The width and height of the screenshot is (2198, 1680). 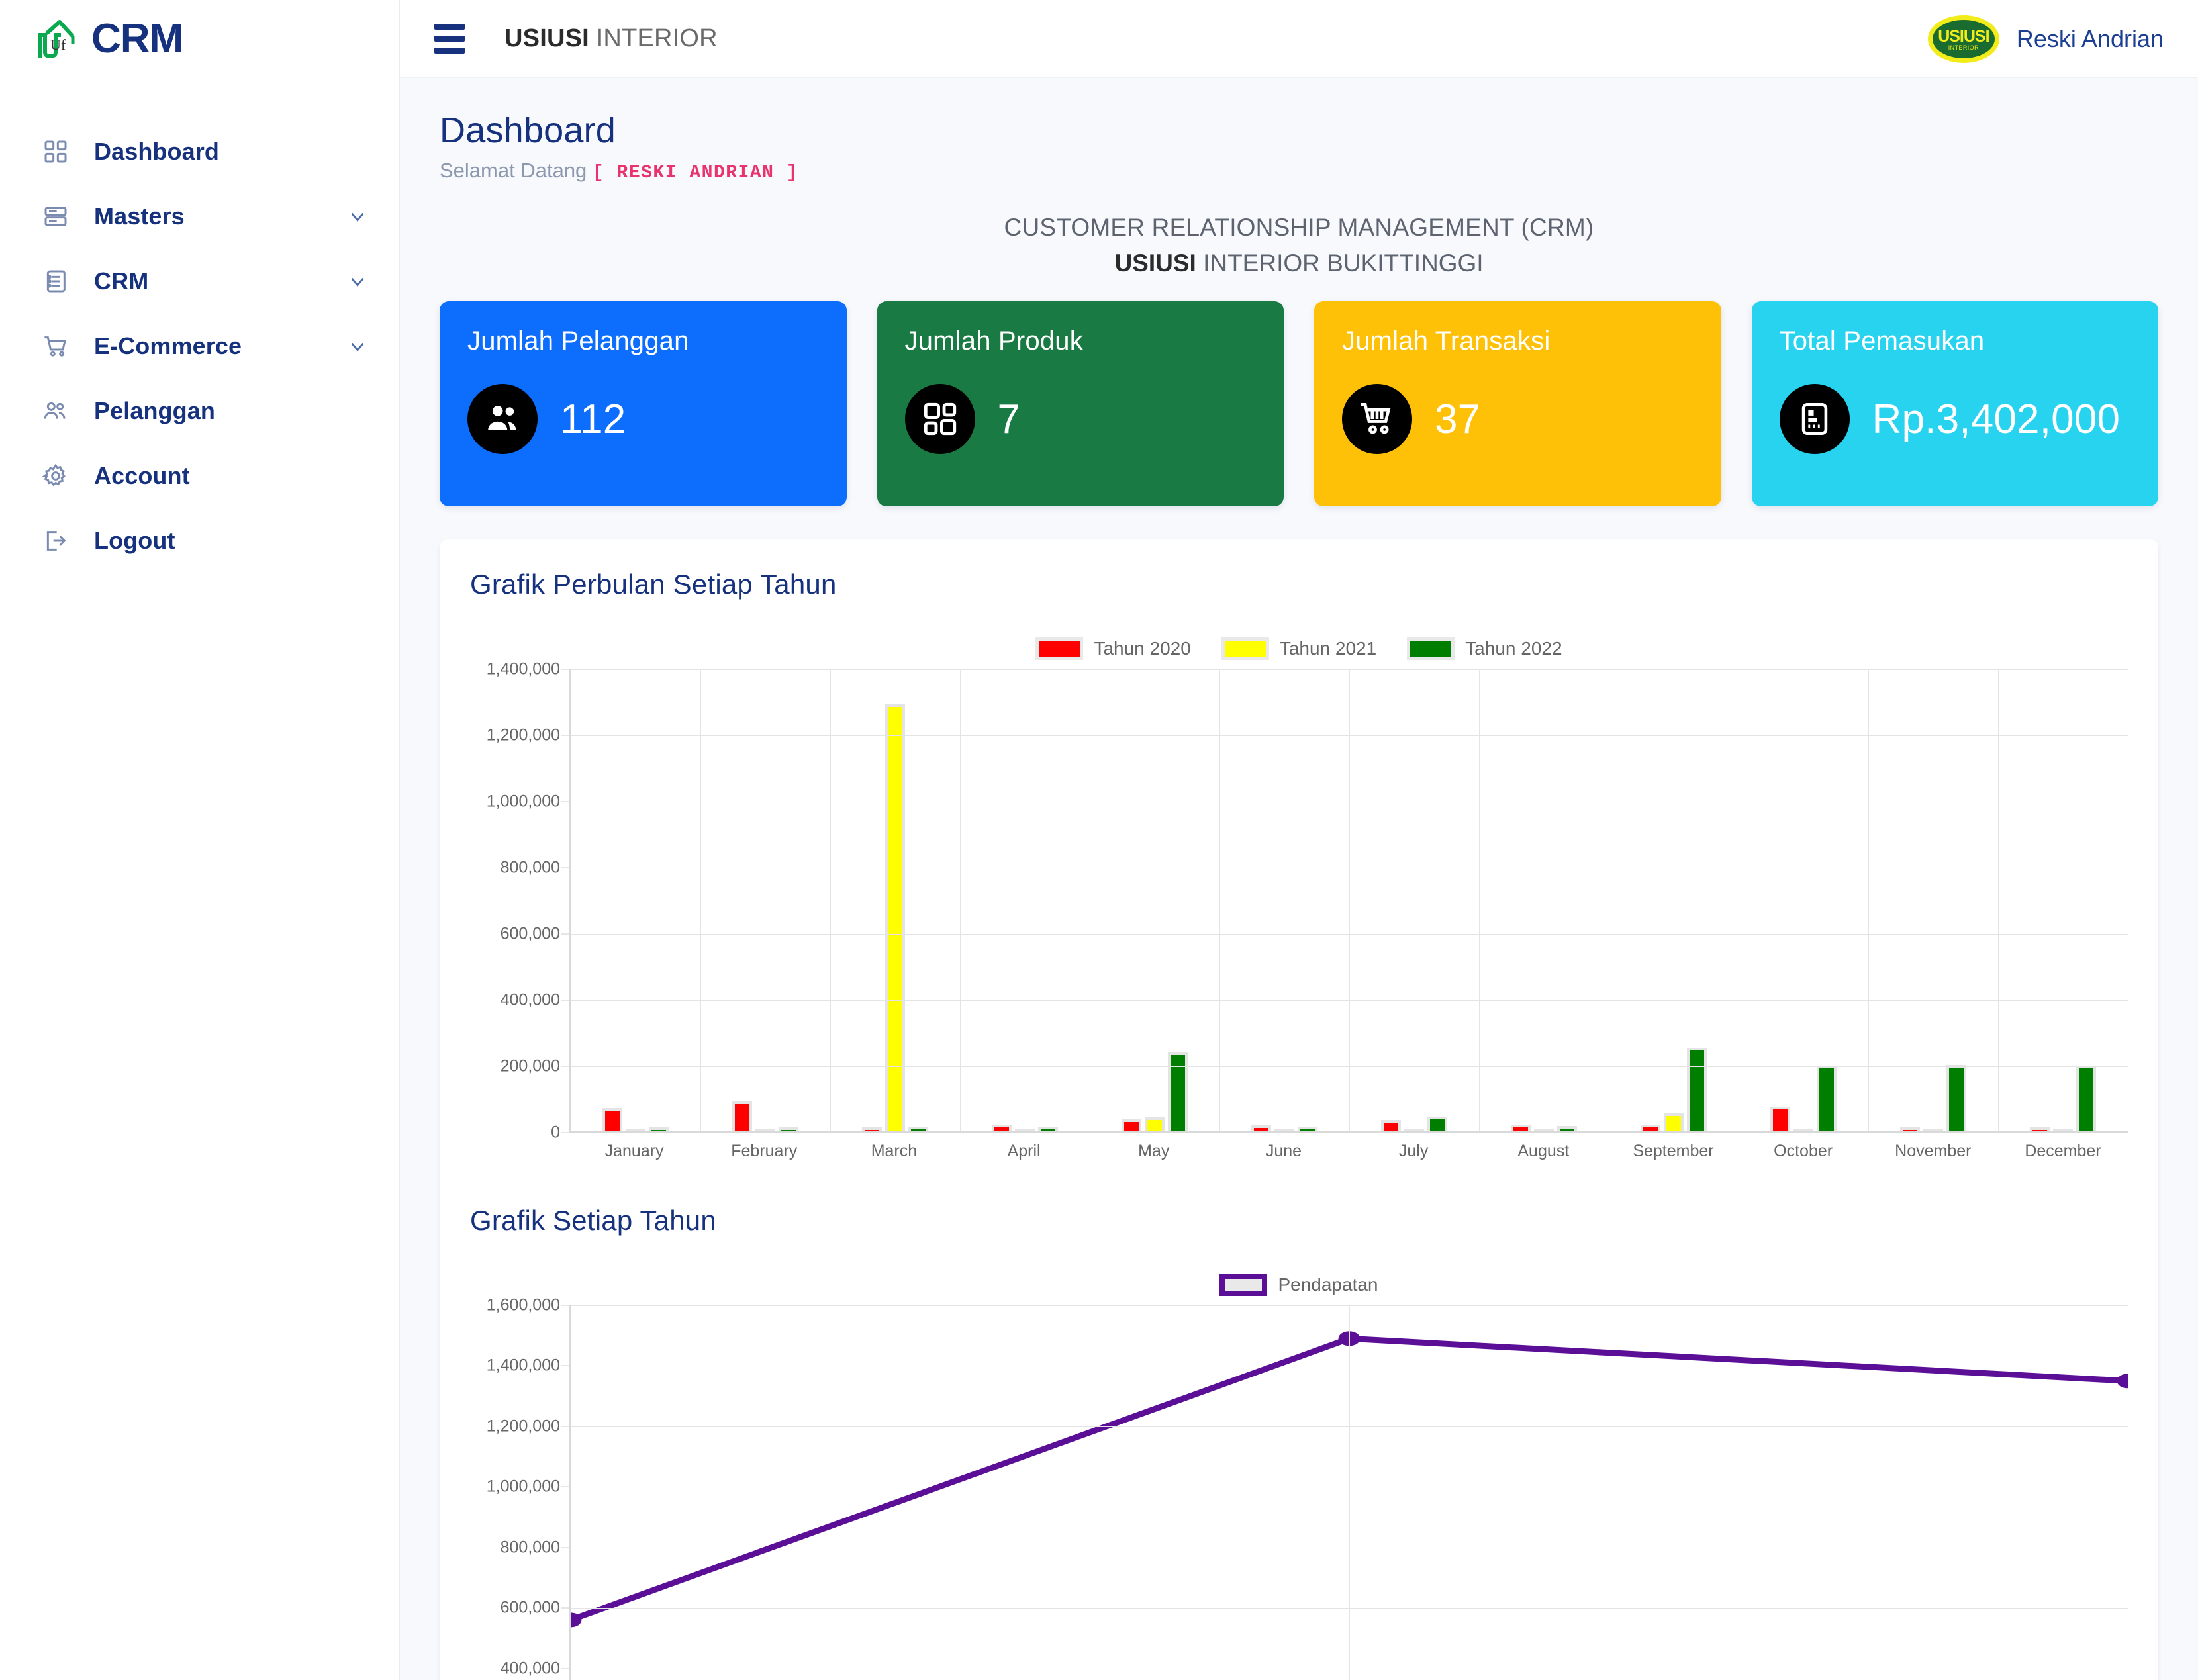 What do you see at coordinates (134, 540) in the screenshot?
I see `sidebar-item-label: Logout` at bounding box center [134, 540].